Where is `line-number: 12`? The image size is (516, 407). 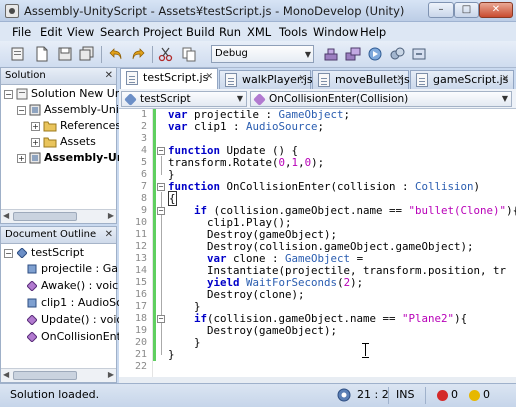
line-number: 12 is located at coordinates (140, 246).